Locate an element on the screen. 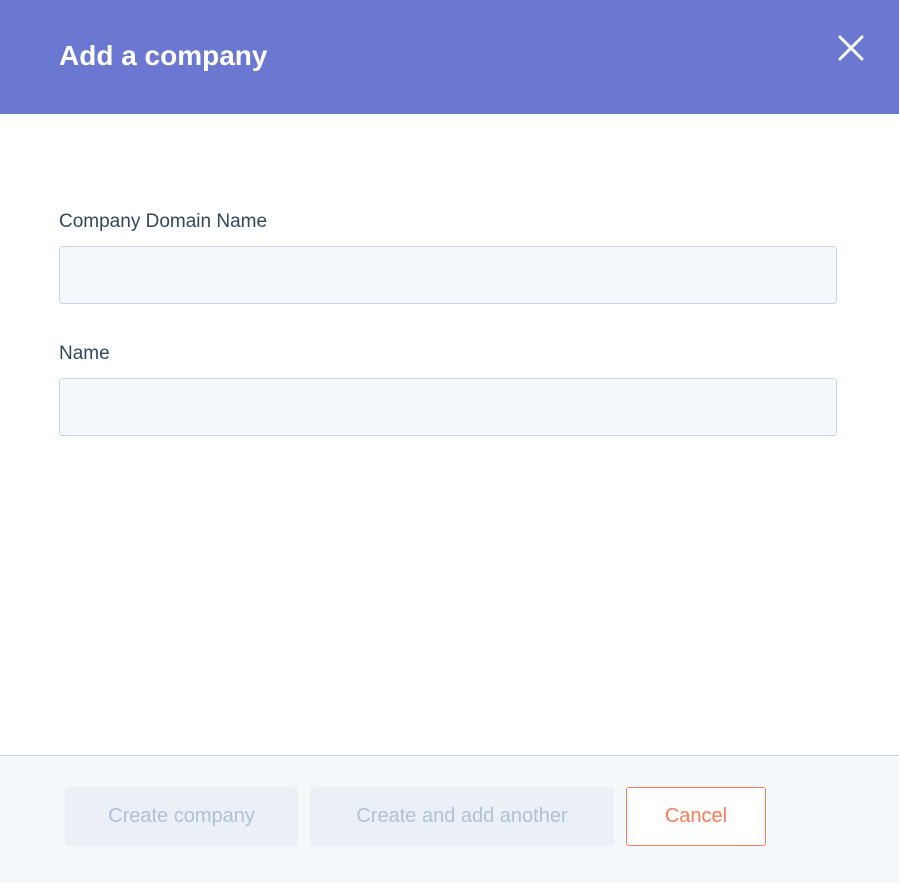 This screenshot has width=899, height=883. company-domain-name-input is located at coordinates (448, 275).